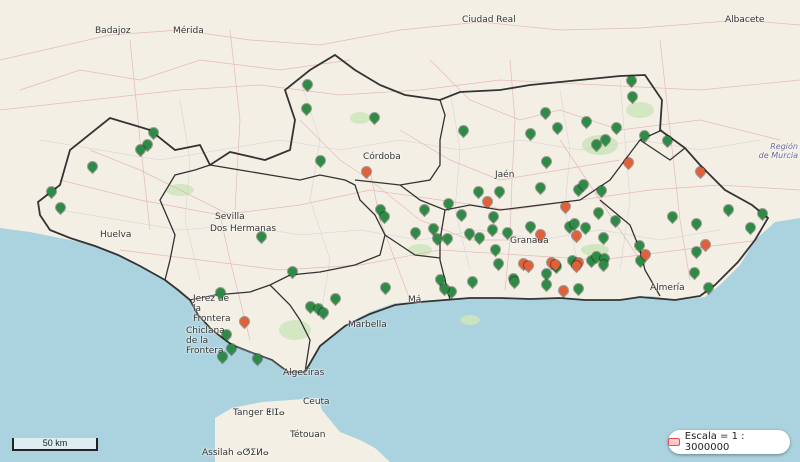 The width and height of the screenshot is (800, 462). I want to click on scale-bar-label: 50 km, so click(55, 443).